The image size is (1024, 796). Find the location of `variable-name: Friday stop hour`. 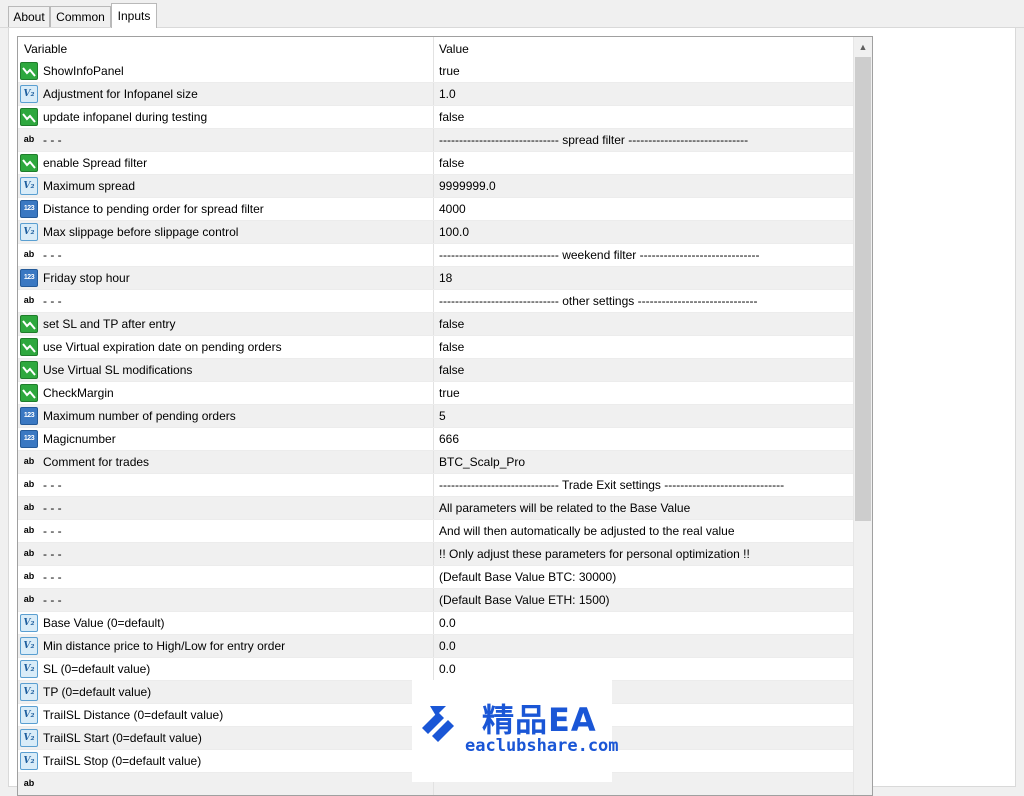

variable-name: Friday stop hour is located at coordinates (86, 278).